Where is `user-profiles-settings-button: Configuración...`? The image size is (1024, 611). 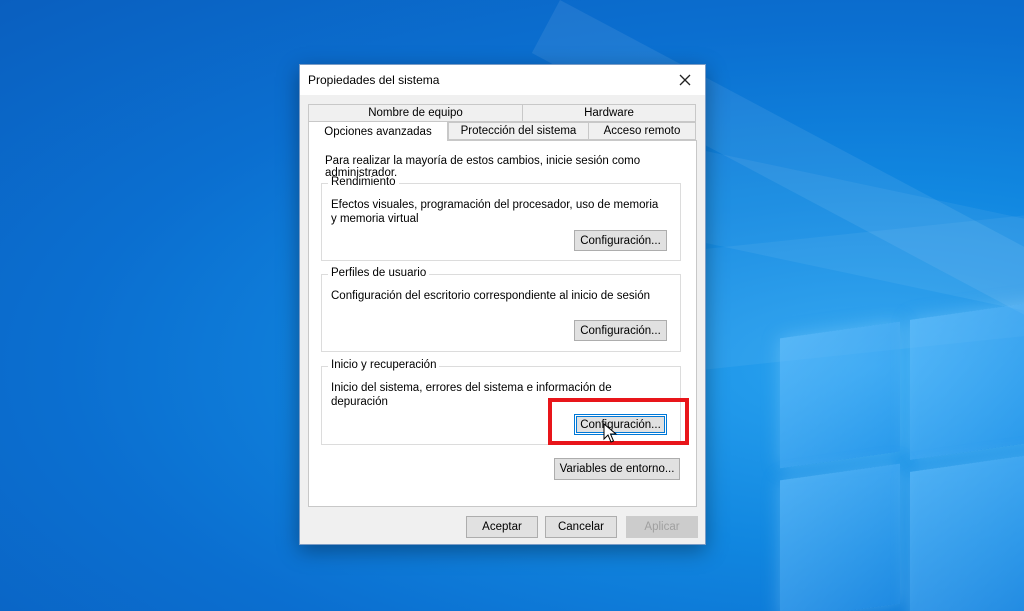
user-profiles-settings-button: Configuración... is located at coordinates (620, 330).